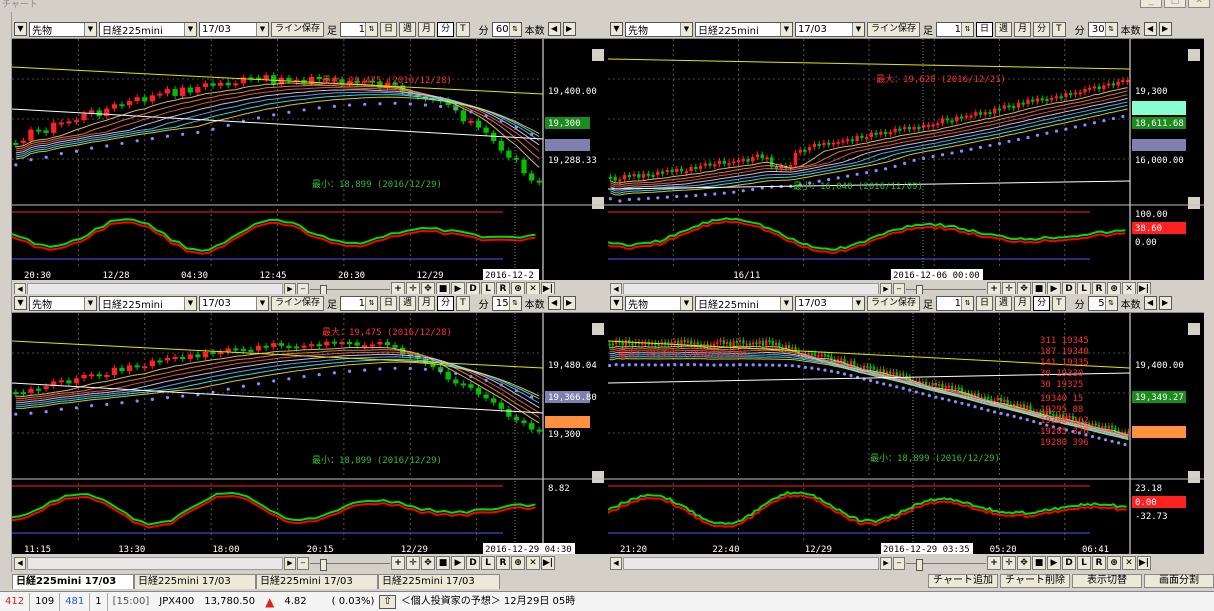 The width and height of the screenshot is (1214, 611). What do you see at coordinates (317, 581) in the screenshot?
I see `tab-chart-3: 日経225mini 17/03` at bounding box center [317, 581].